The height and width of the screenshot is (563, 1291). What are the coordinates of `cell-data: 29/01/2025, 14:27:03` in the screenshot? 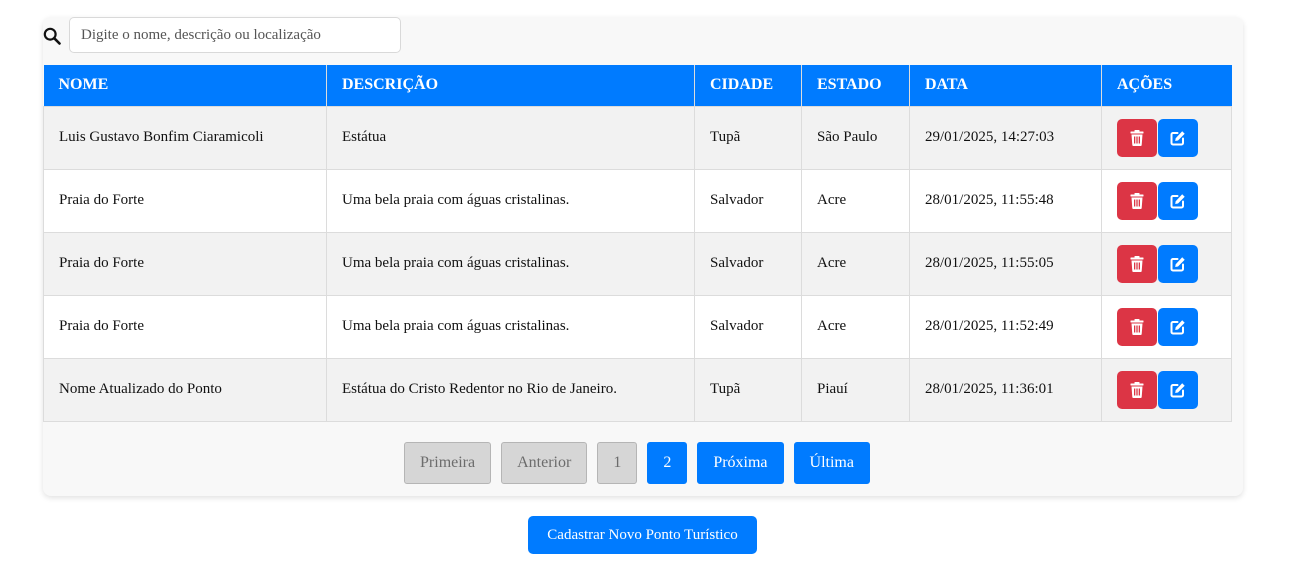 It's located at (1005, 137).